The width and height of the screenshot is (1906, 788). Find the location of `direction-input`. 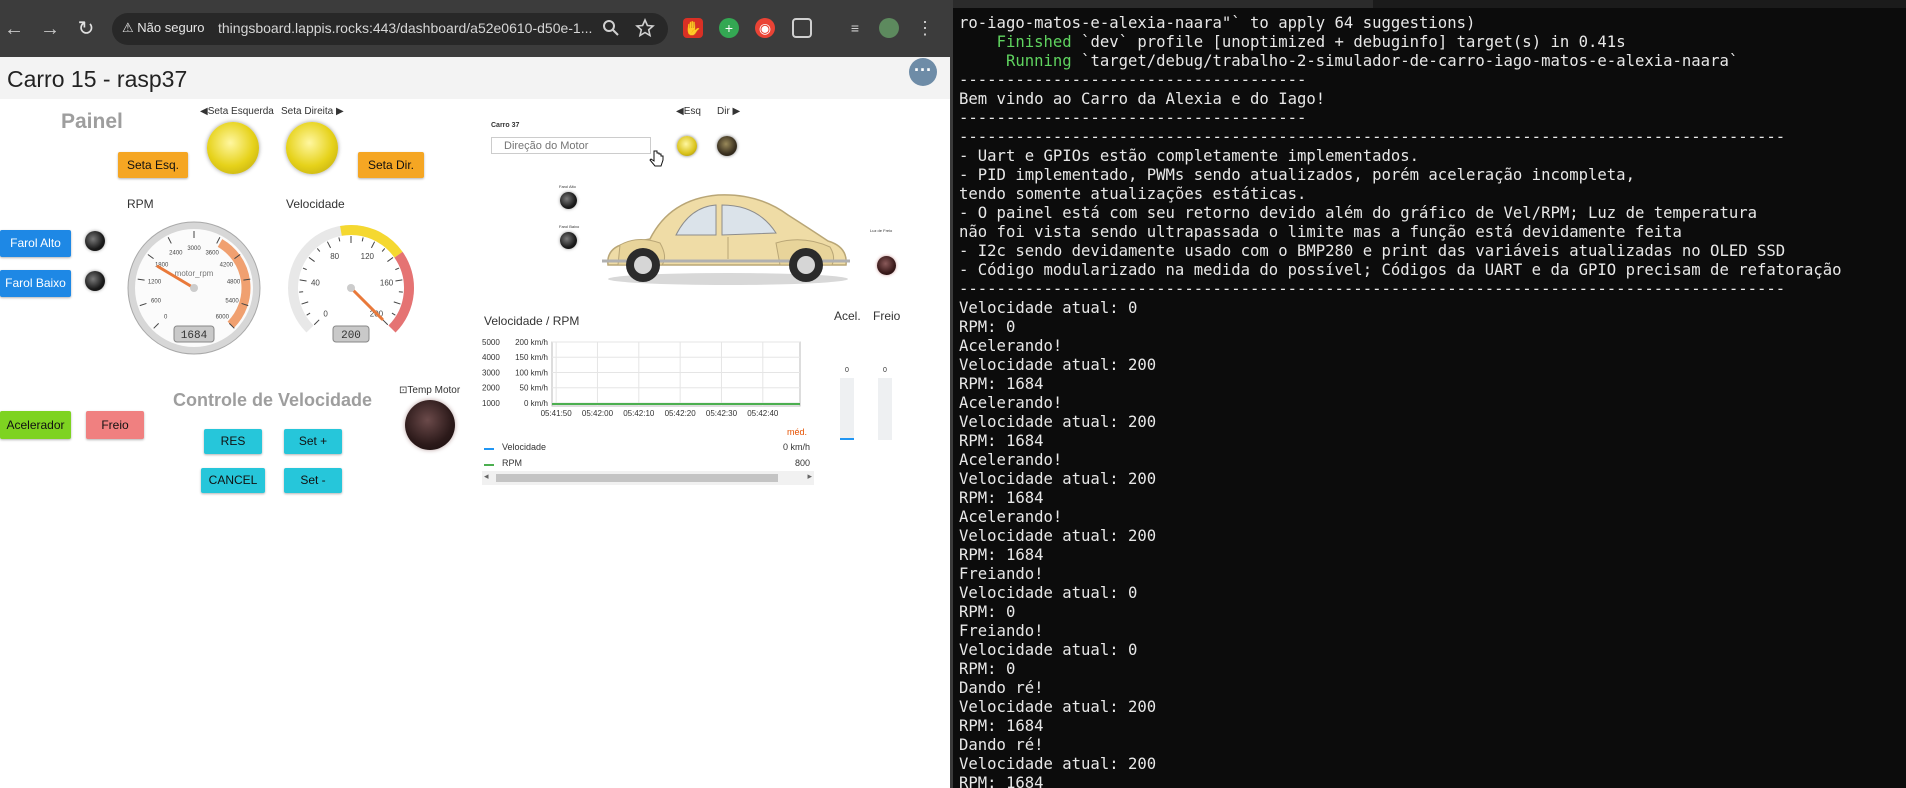

direction-input is located at coordinates (571, 145).